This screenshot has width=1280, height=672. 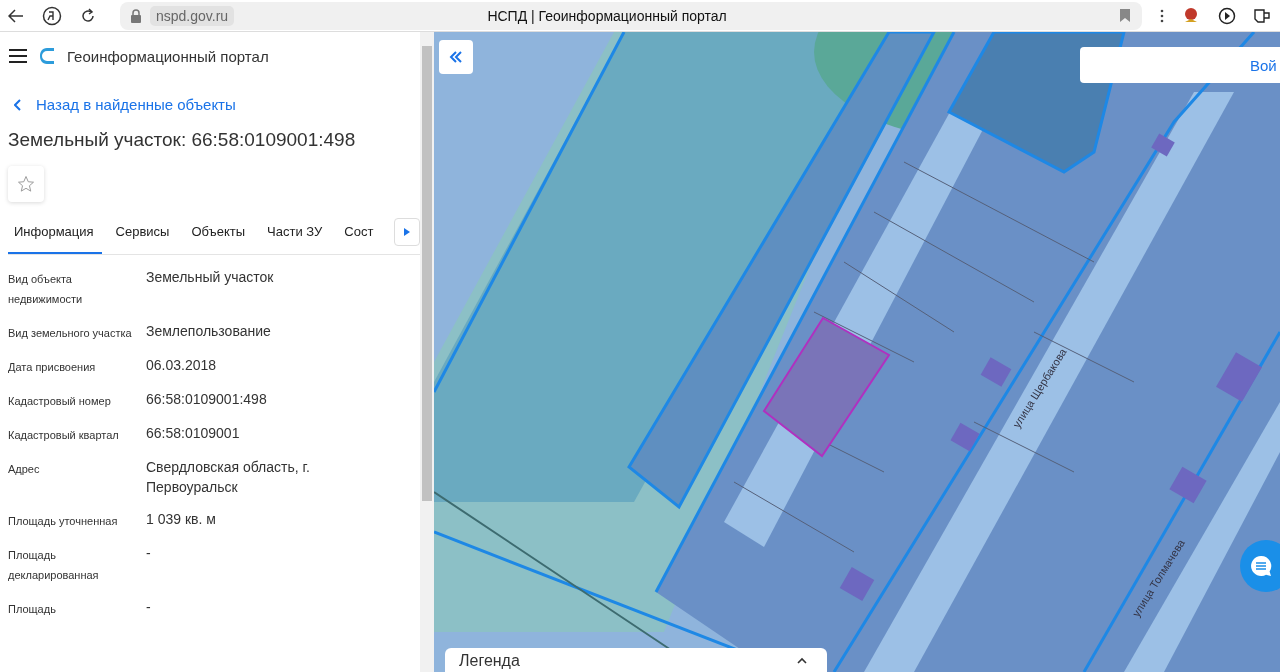 What do you see at coordinates (193, 433) in the screenshot?
I see `property-value: 66:58:0109001` at bounding box center [193, 433].